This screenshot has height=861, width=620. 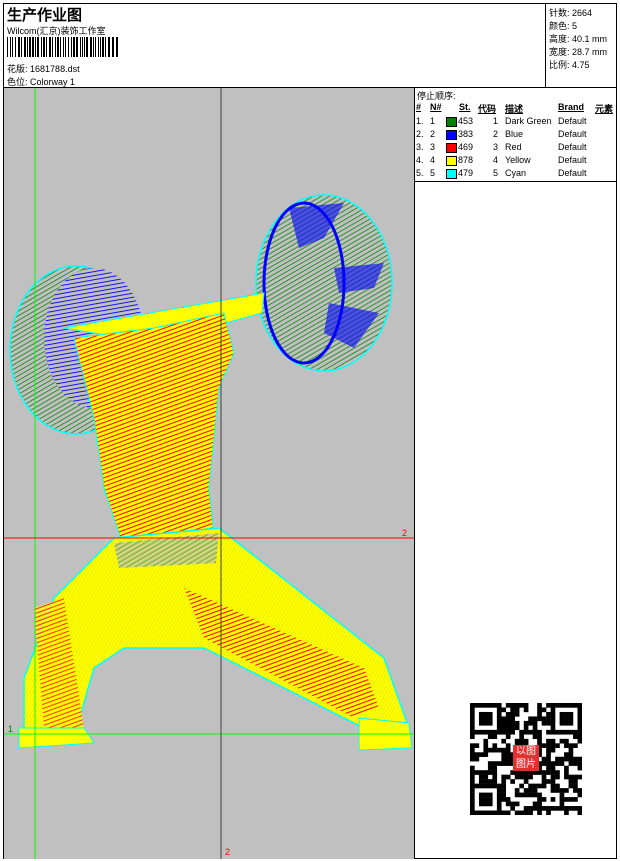 I want to click on colorway: 色位: Colorway 1, so click(x=41, y=81).